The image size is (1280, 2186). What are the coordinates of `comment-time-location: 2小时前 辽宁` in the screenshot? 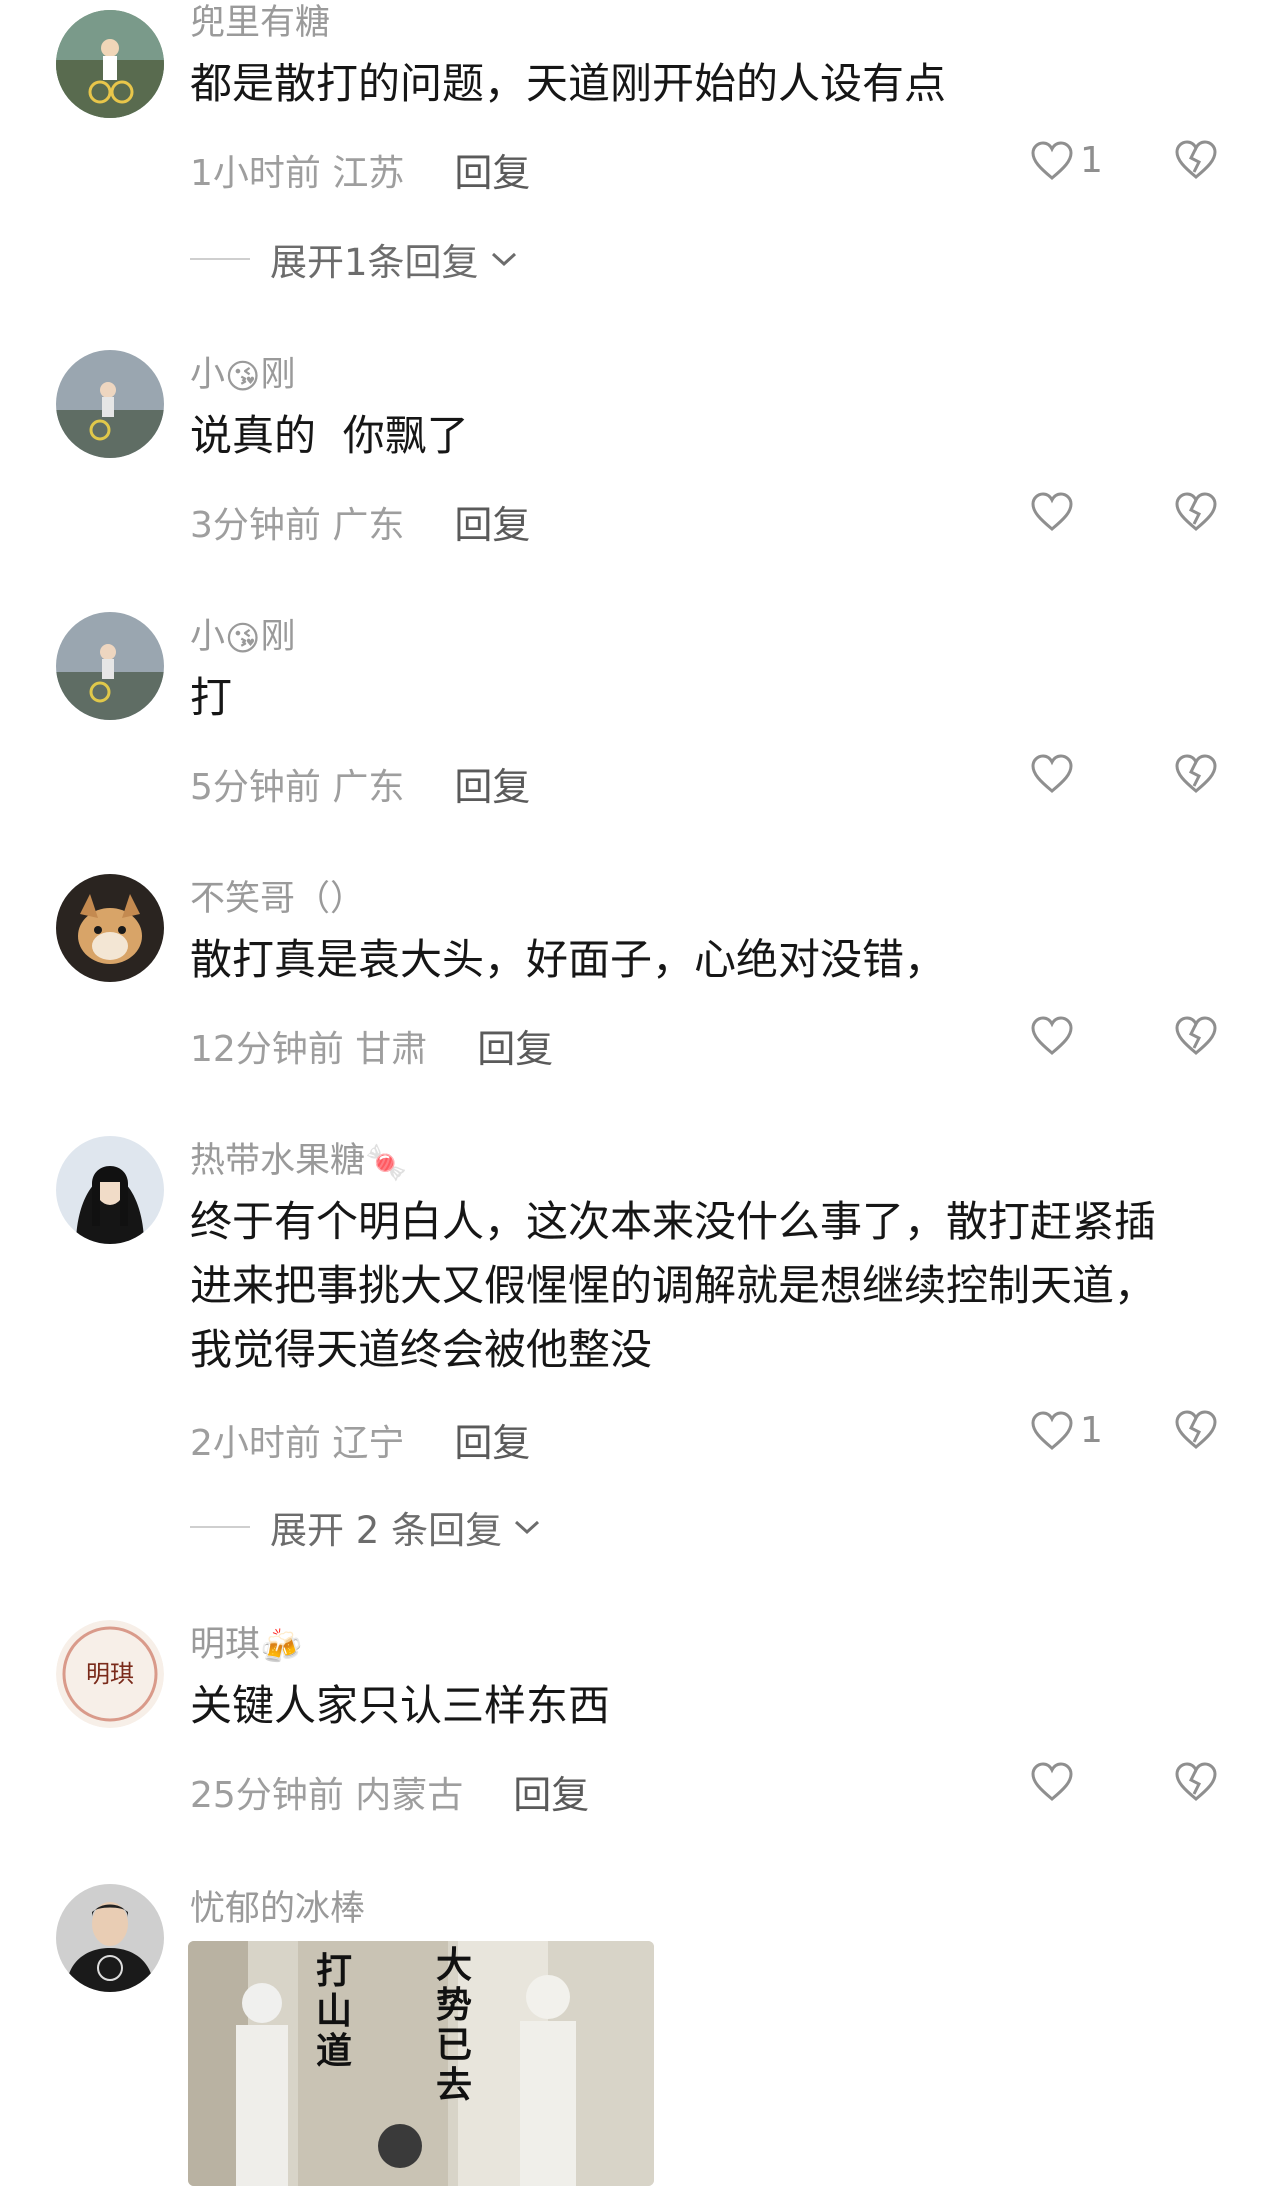 It's located at (297, 1443).